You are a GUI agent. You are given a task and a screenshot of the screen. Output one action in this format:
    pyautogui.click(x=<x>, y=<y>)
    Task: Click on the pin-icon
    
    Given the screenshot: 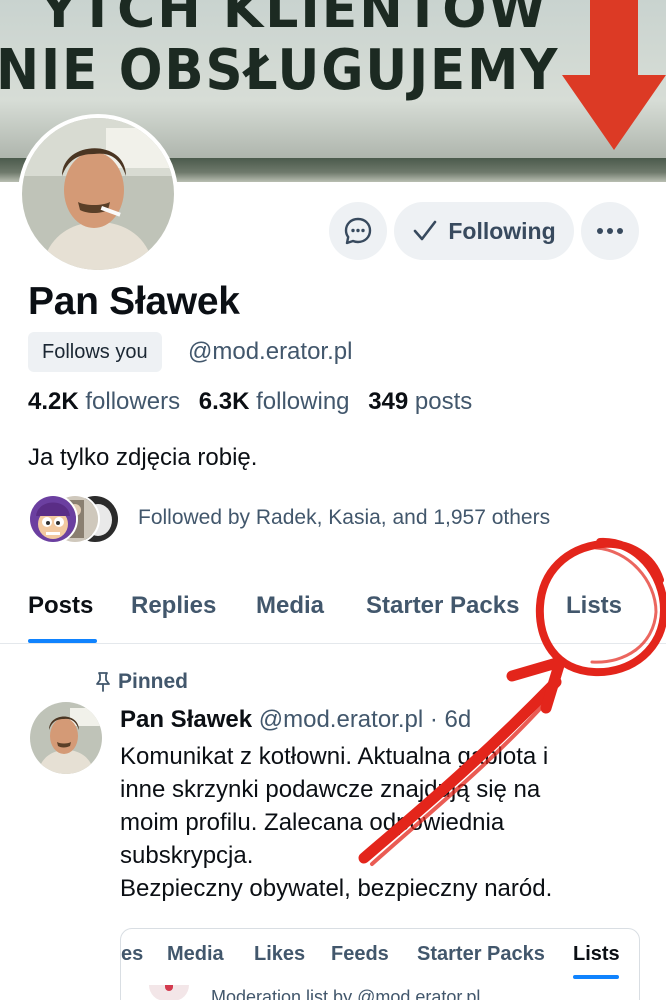 What is the action you would take?
    pyautogui.click(x=103, y=682)
    